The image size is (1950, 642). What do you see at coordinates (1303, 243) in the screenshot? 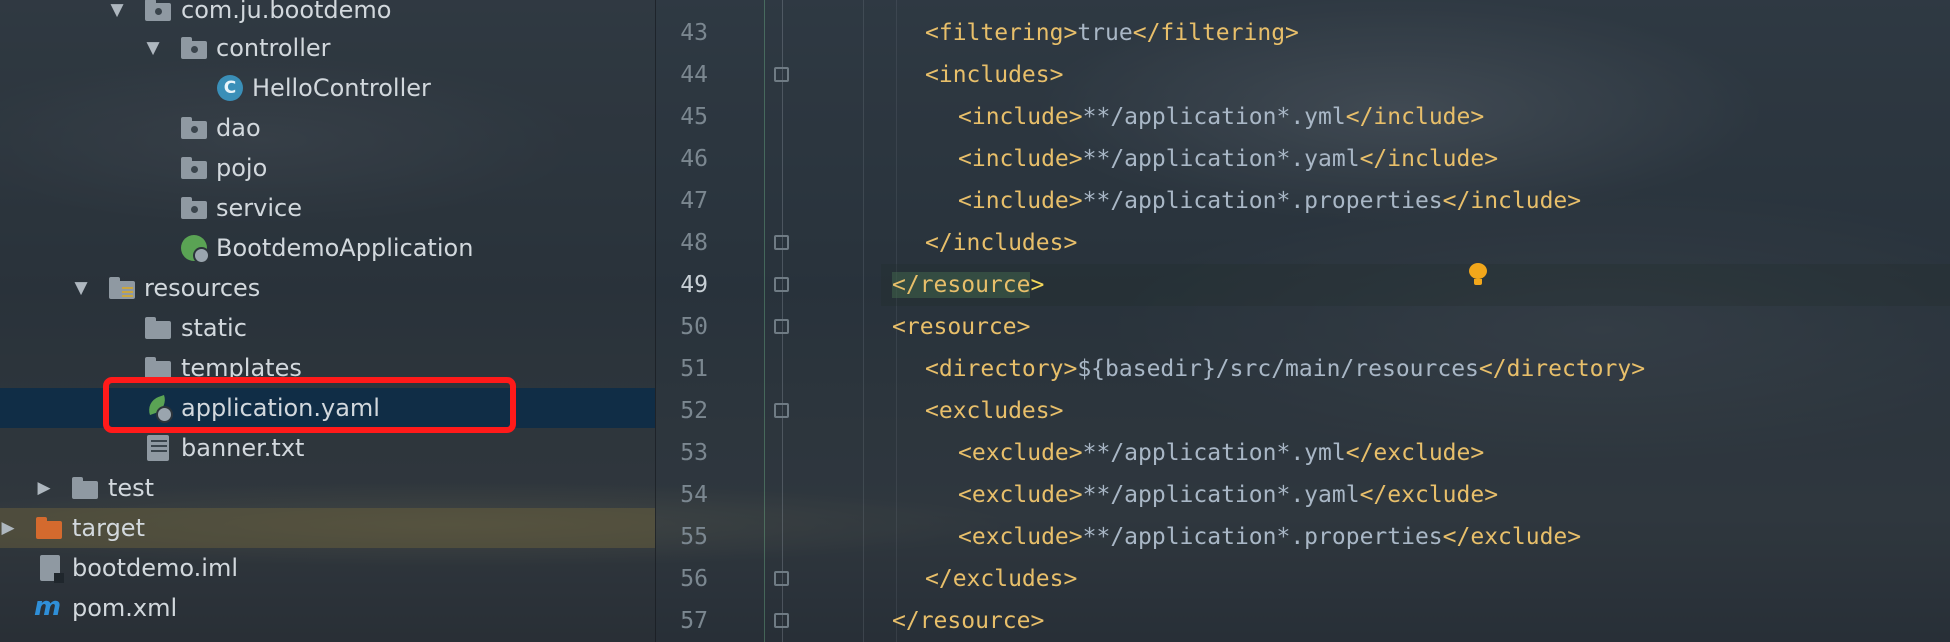
I see `code-line: 48 </includes>` at bounding box center [1303, 243].